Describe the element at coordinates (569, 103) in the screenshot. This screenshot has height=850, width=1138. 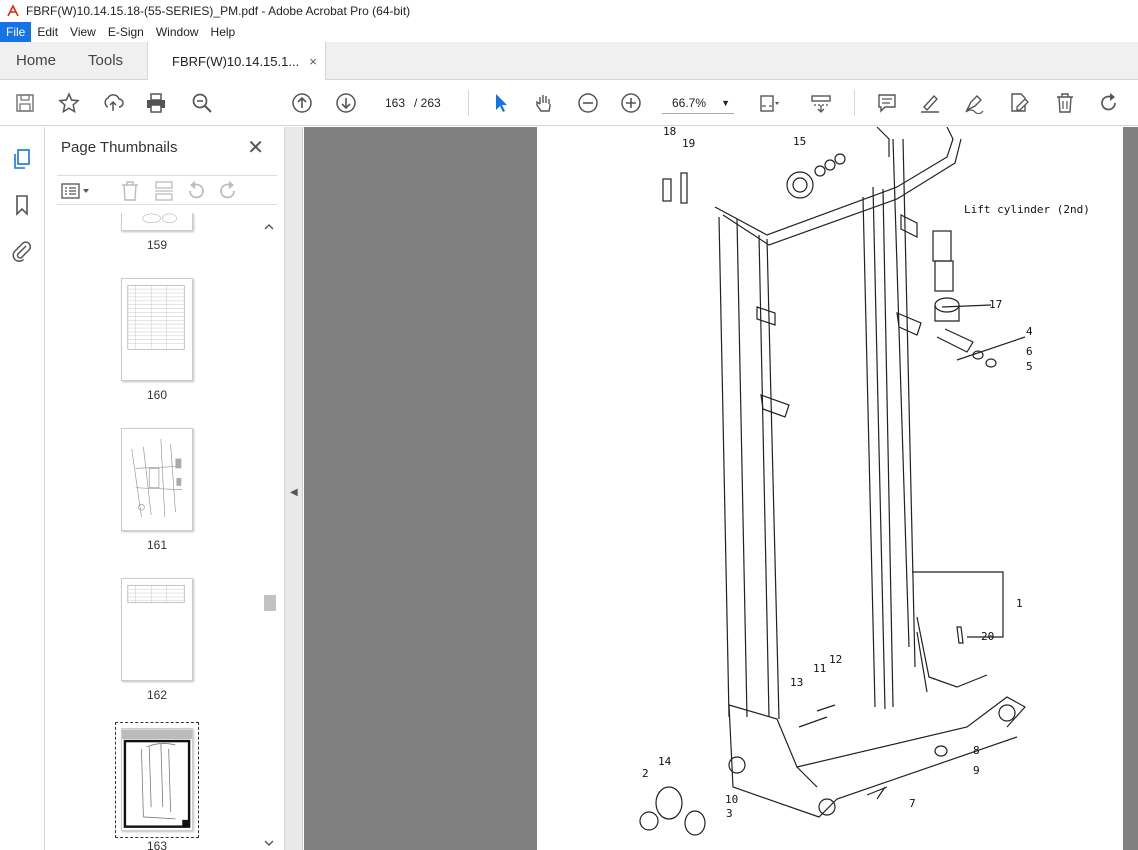
I see `toolbar: 163 / 263 66.7% ▼` at that location.